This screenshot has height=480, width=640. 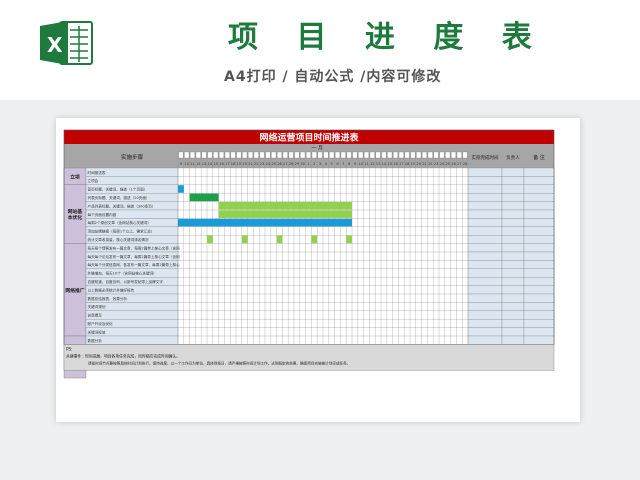 What do you see at coordinates (268, 164) in the screenshot?
I see `day-number: 24` at bounding box center [268, 164].